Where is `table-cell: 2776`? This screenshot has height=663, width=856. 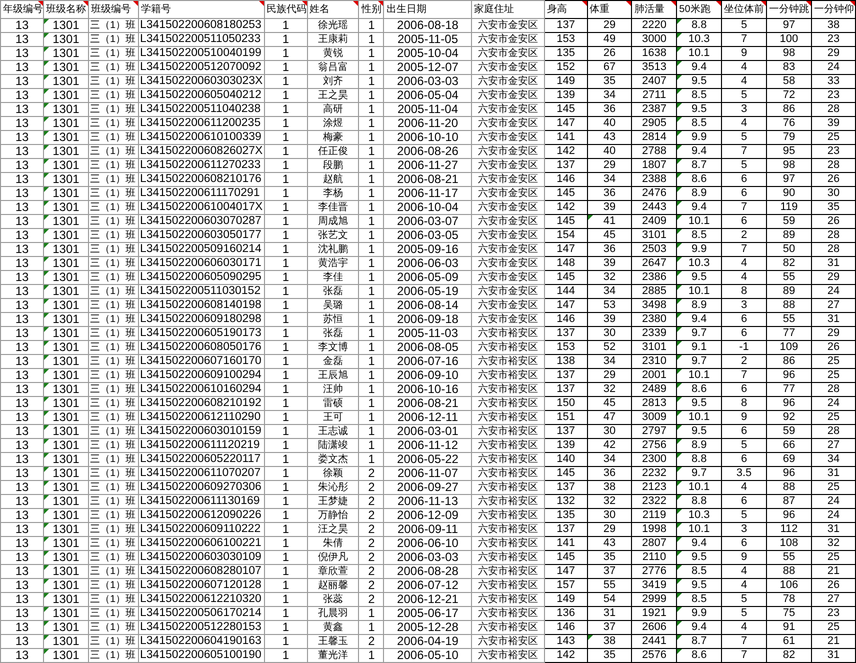
table-cell: 2776 is located at coordinates (654, 571).